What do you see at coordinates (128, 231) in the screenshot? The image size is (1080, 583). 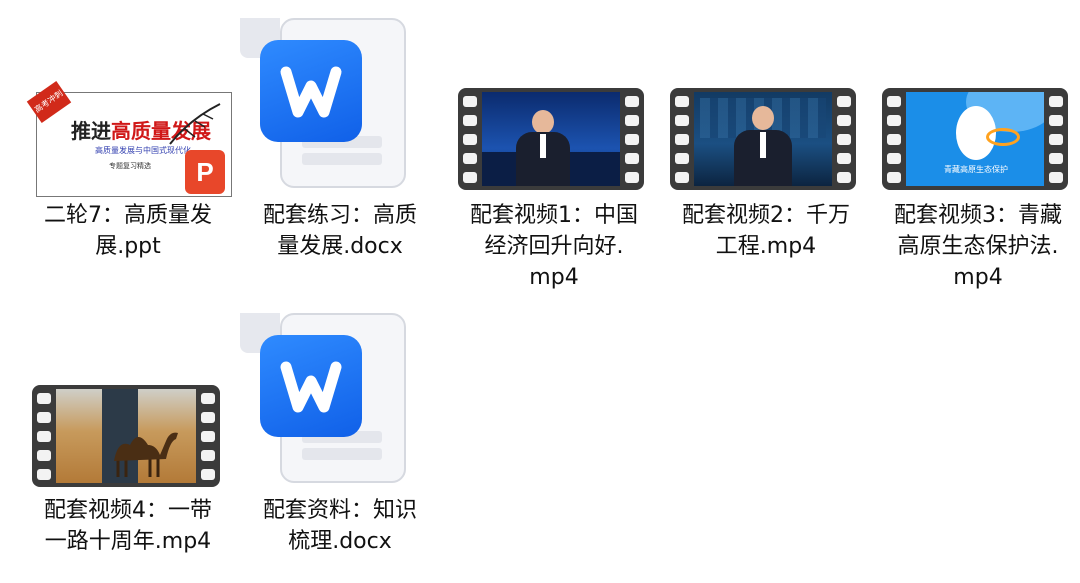 I see `file-name: 二轮7：高质量发 展.ppt` at bounding box center [128, 231].